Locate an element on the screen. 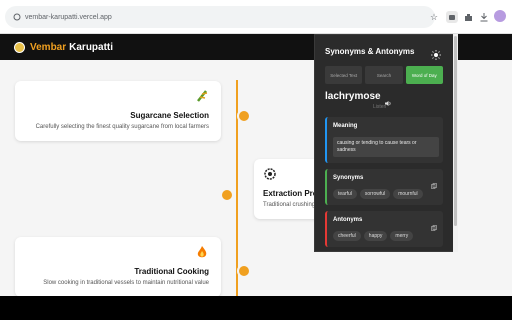  card-description: Traditional crushing is located at coordinates (289, 205).